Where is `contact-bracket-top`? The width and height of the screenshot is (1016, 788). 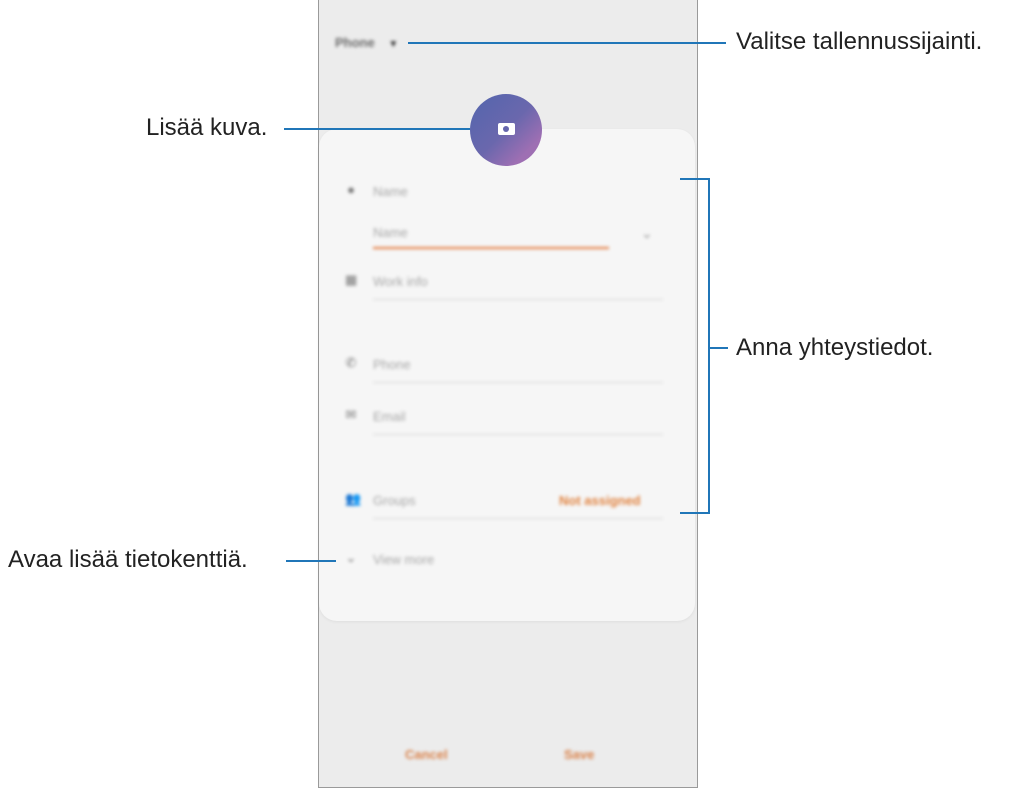
contact-bracket-top is located at coordinates (695, 179).